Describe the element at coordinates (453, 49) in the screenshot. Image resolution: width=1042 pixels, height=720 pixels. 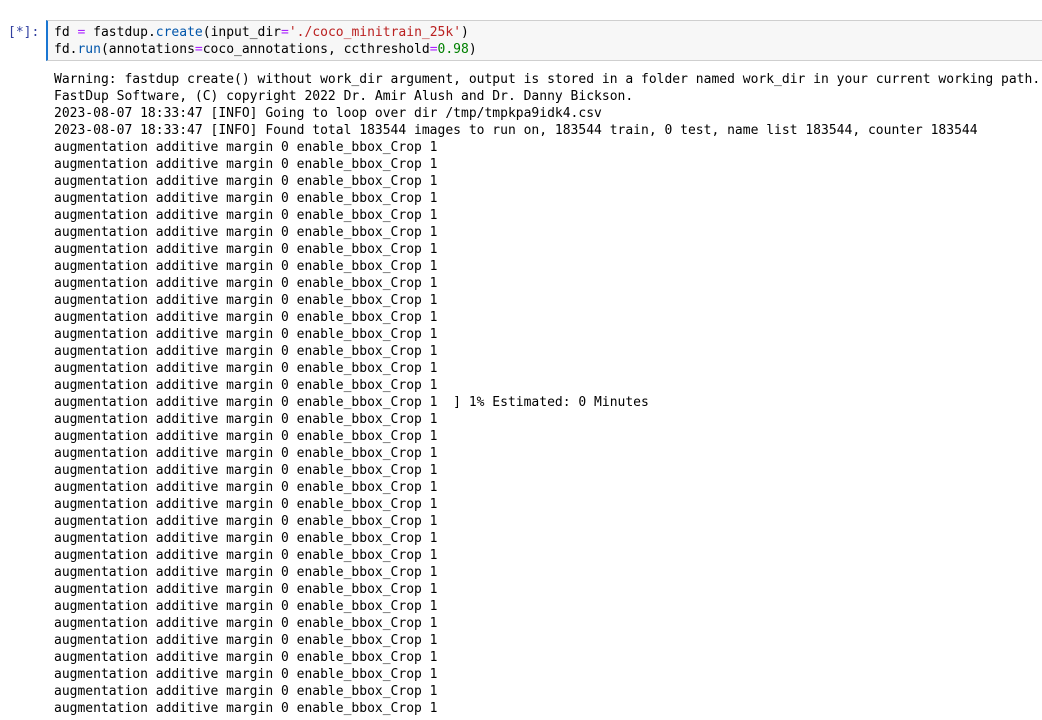
I see `token-number: 0.98` at that location.